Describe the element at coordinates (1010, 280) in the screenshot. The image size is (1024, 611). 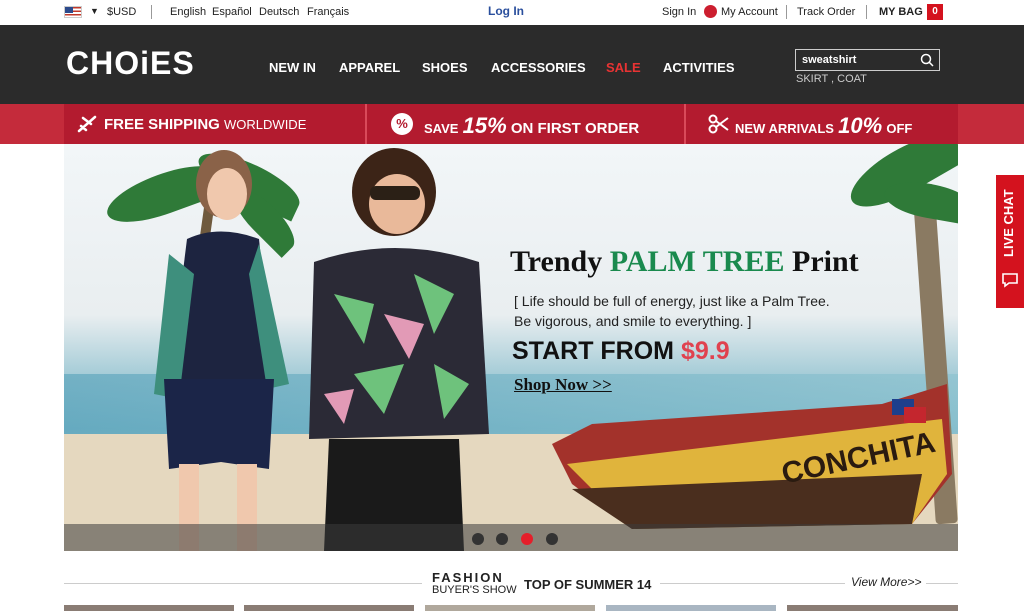
I see `chat-bubble-icon` at that location.